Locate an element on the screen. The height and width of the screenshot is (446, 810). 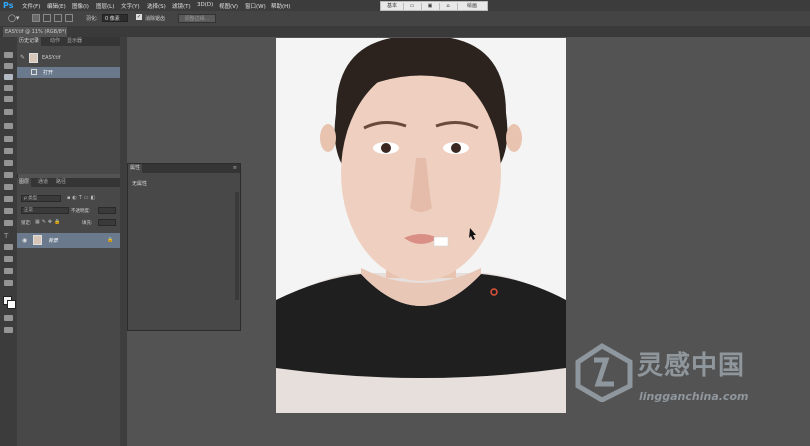
menu-view: 视图(V) is located at coordinates (228, 6).